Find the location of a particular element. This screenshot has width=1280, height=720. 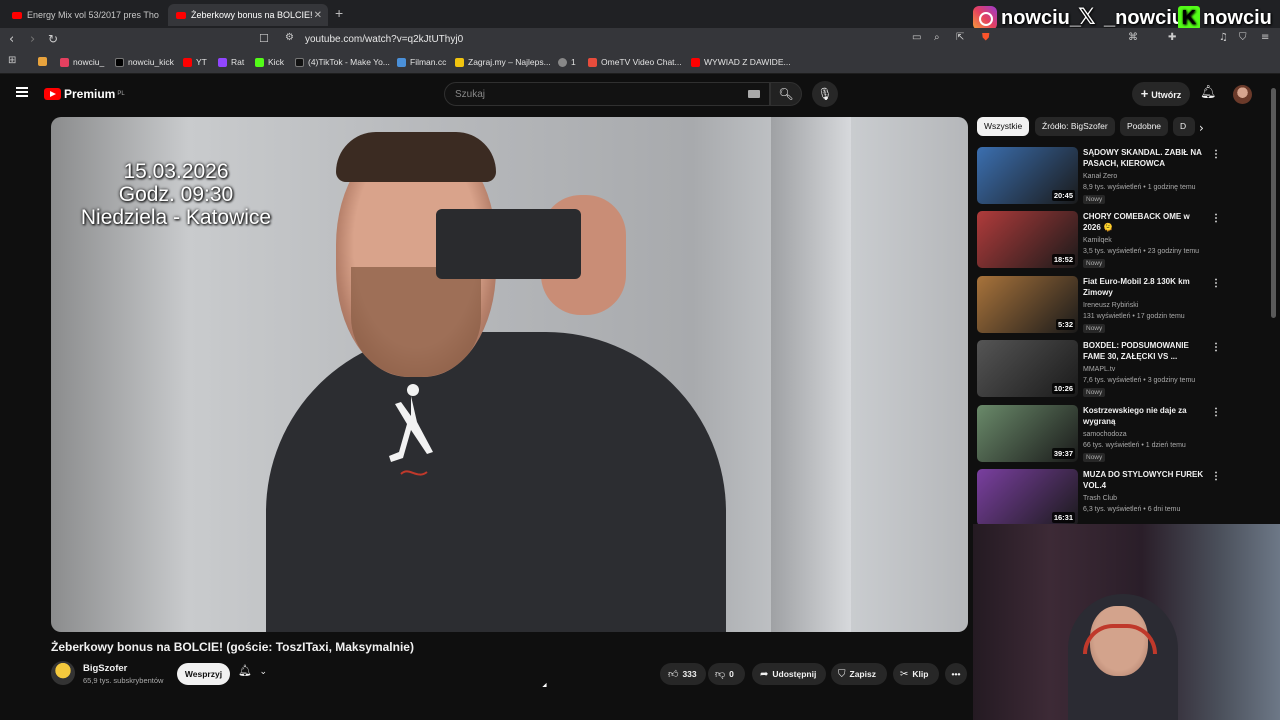

more-actions-button: ••• is located at coordinates (956, 674).